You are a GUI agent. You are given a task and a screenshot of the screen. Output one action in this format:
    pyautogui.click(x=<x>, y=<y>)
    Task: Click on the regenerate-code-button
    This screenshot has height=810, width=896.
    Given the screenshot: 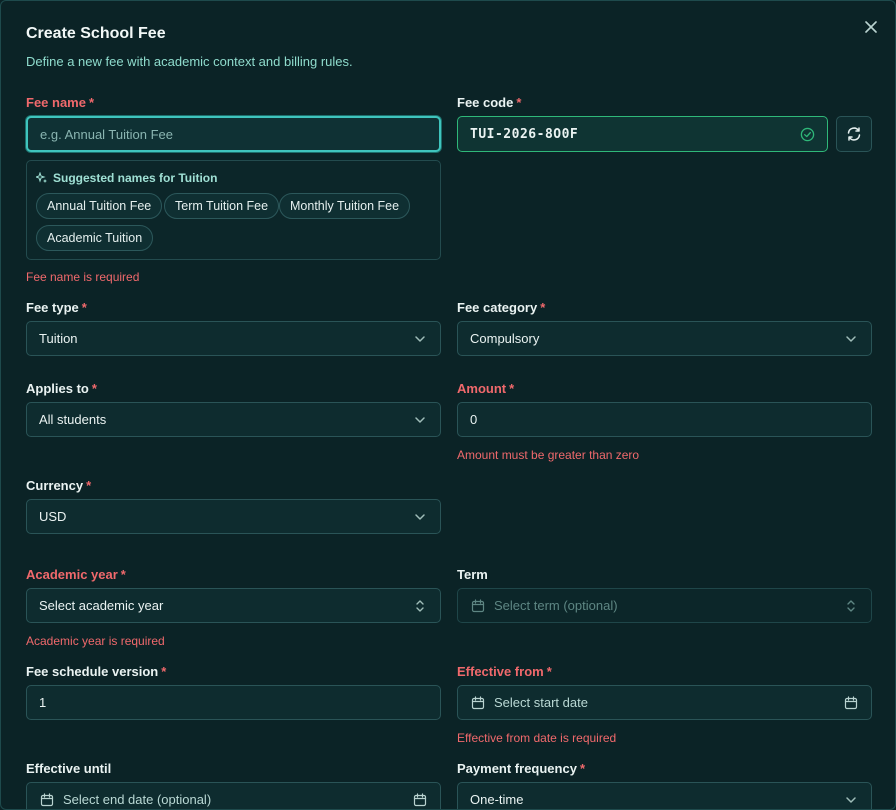 What is the action you would take?
    pyautogui.click(x=854, y=134)
    